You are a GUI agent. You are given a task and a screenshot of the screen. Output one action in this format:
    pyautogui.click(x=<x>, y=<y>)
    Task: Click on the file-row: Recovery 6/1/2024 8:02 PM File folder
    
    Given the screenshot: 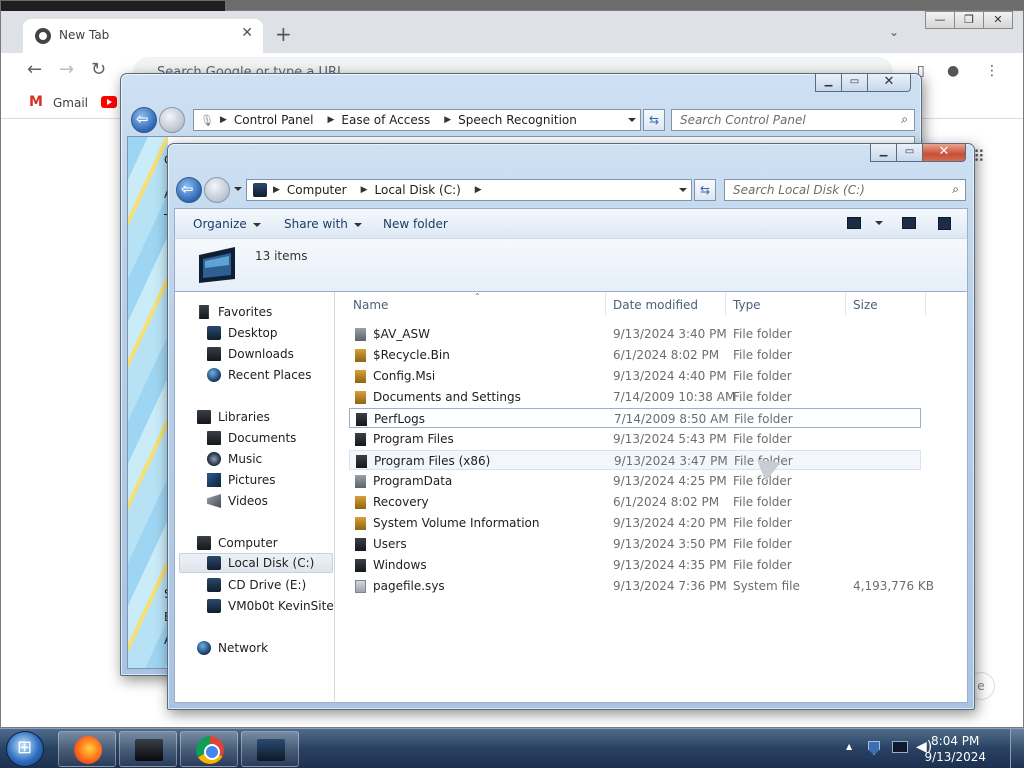 What is the action you would take?
    pyautogui.click(x=635, y=502)
    